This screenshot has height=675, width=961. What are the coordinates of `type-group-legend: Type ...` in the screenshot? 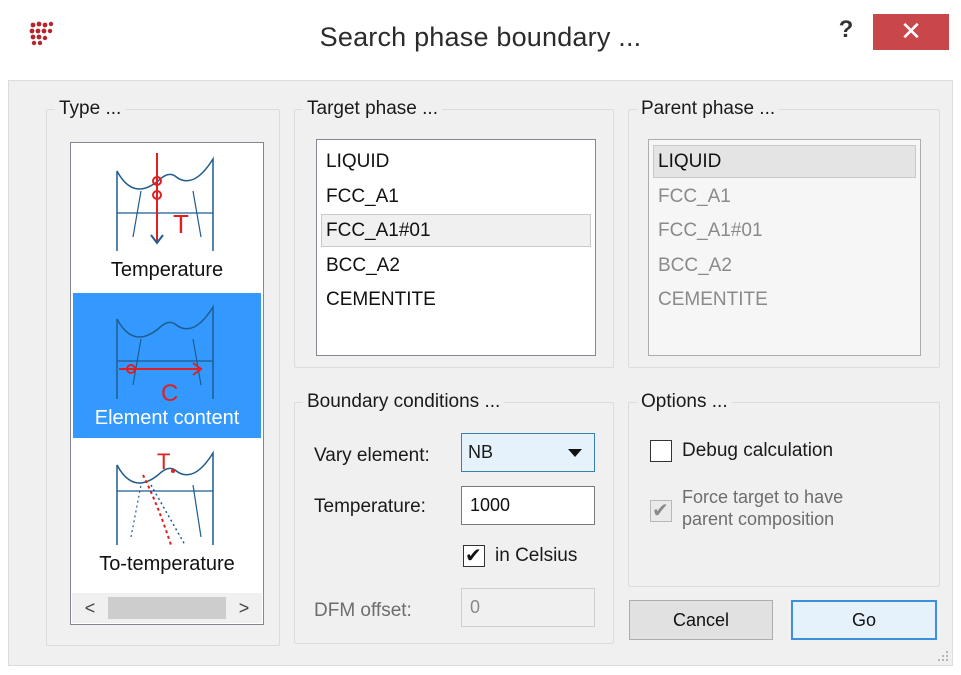 It's located at (90, 108).